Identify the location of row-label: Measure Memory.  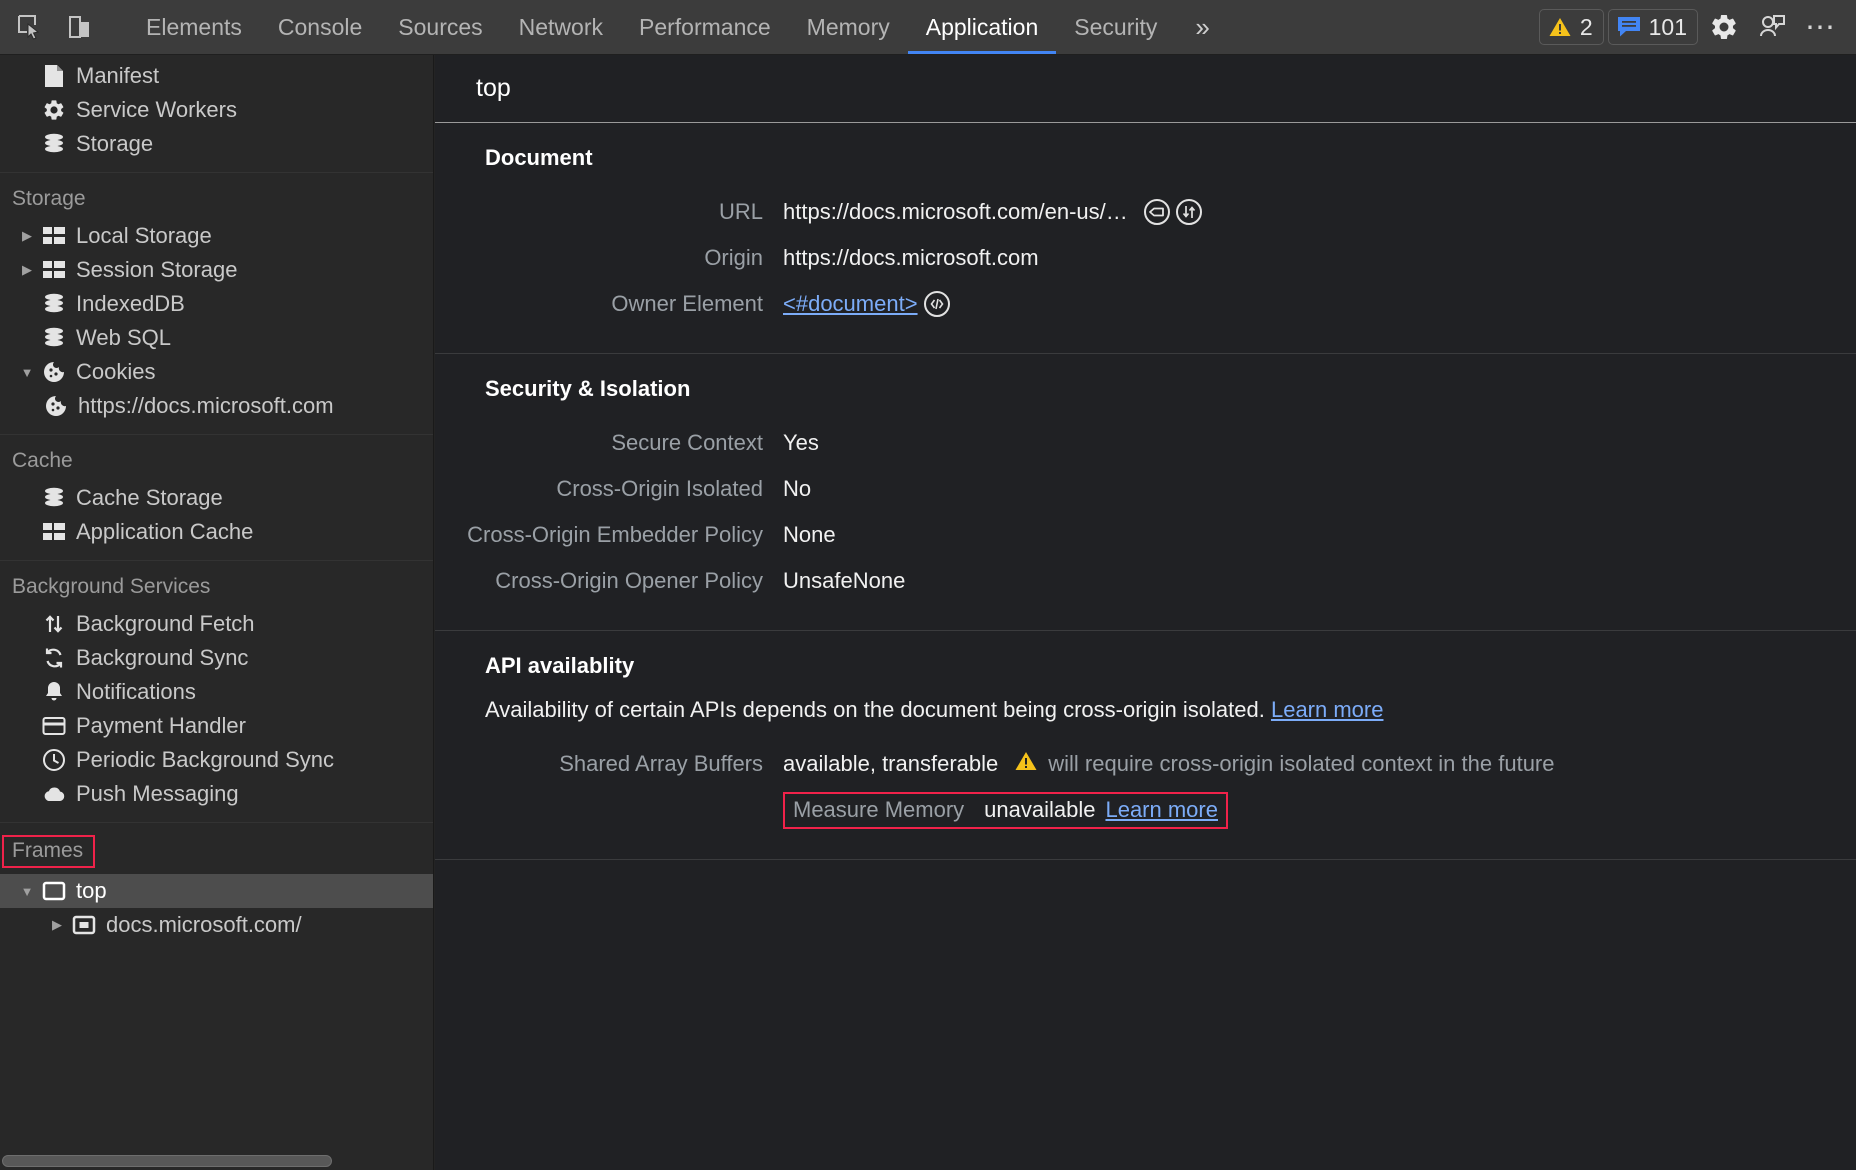
(879, 809).